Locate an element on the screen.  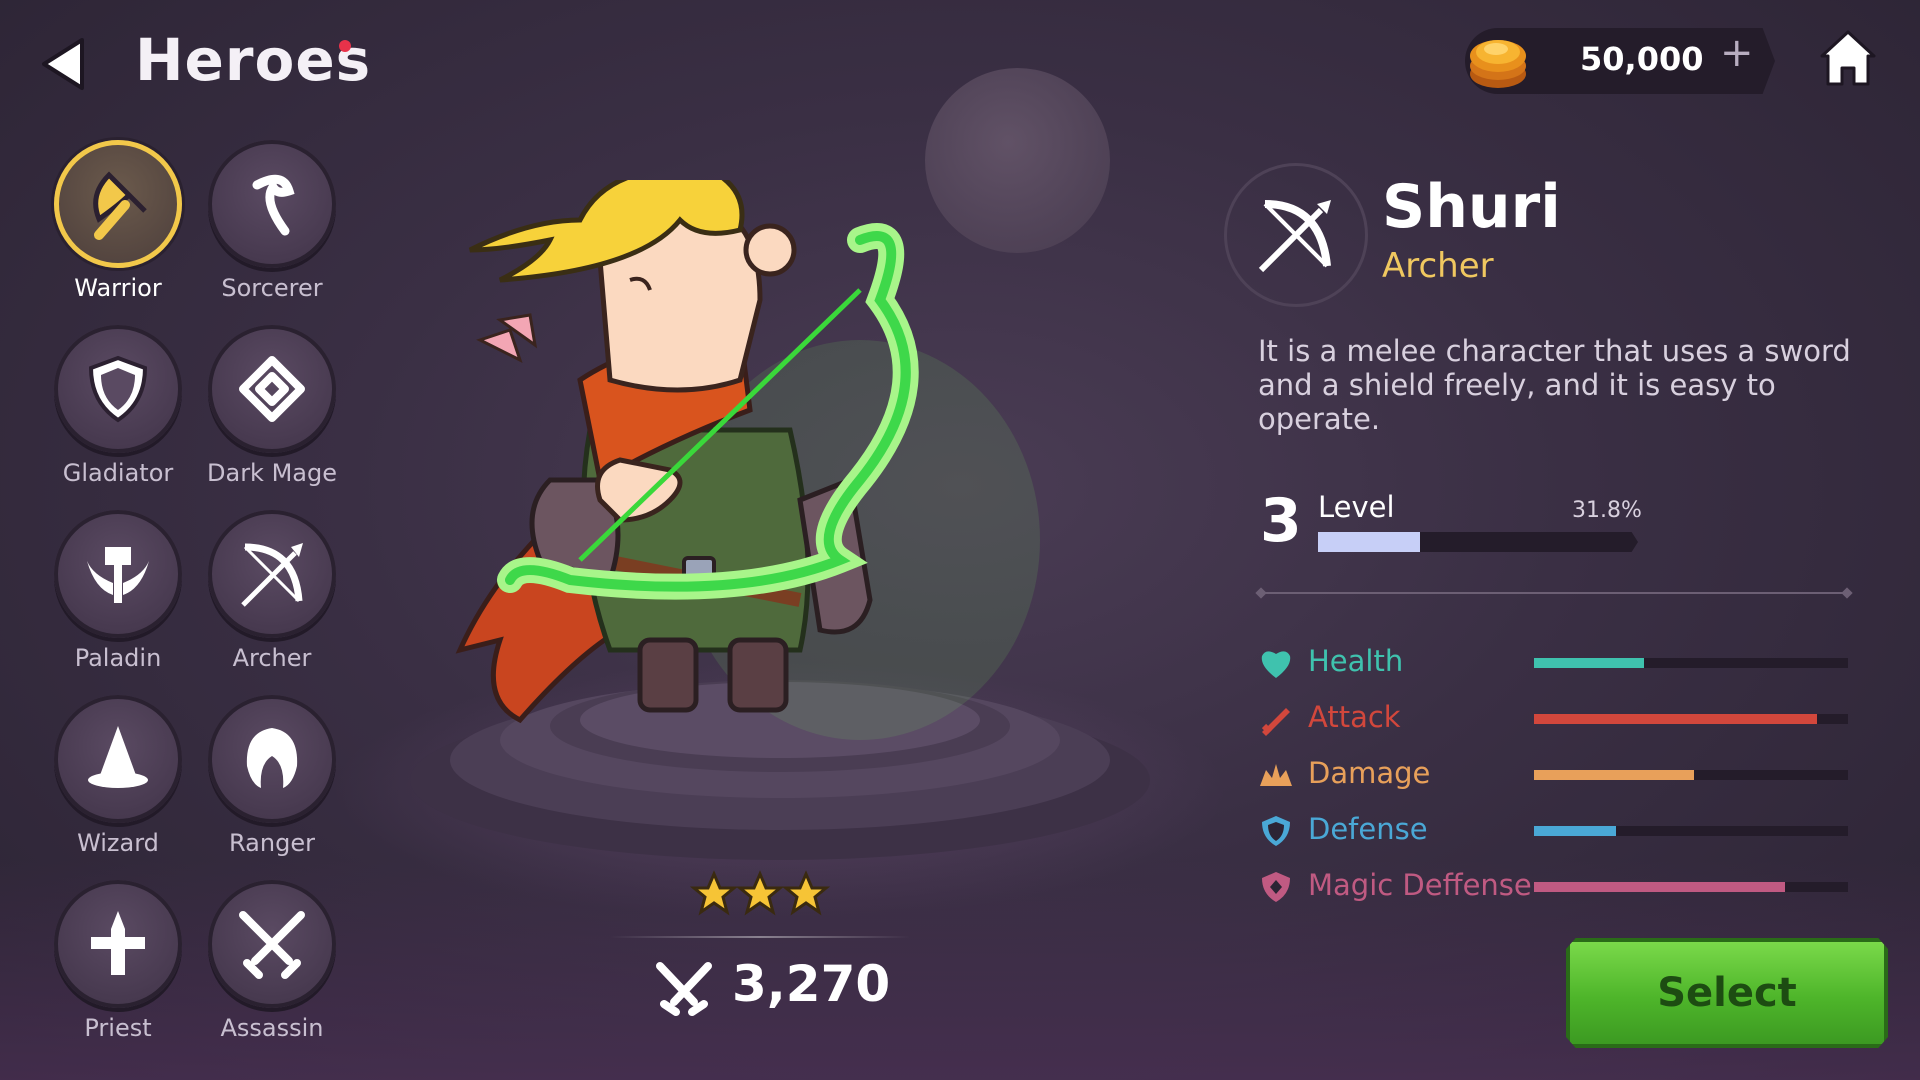
burst-icon is located at coordinates (1276, 775).